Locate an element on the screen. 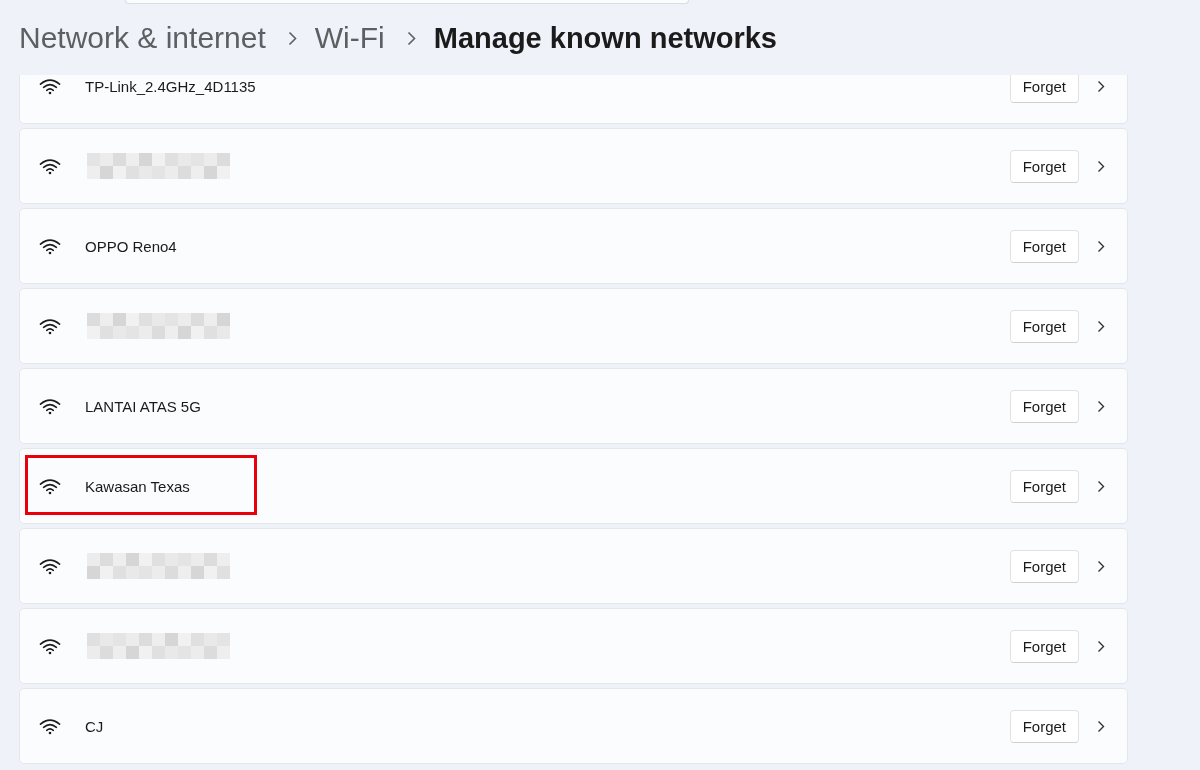 Image resolution: width=1200 pixels, height=770 pixels. network-row: OPPO Reno4 Forget is located at coordinates (573, 246).